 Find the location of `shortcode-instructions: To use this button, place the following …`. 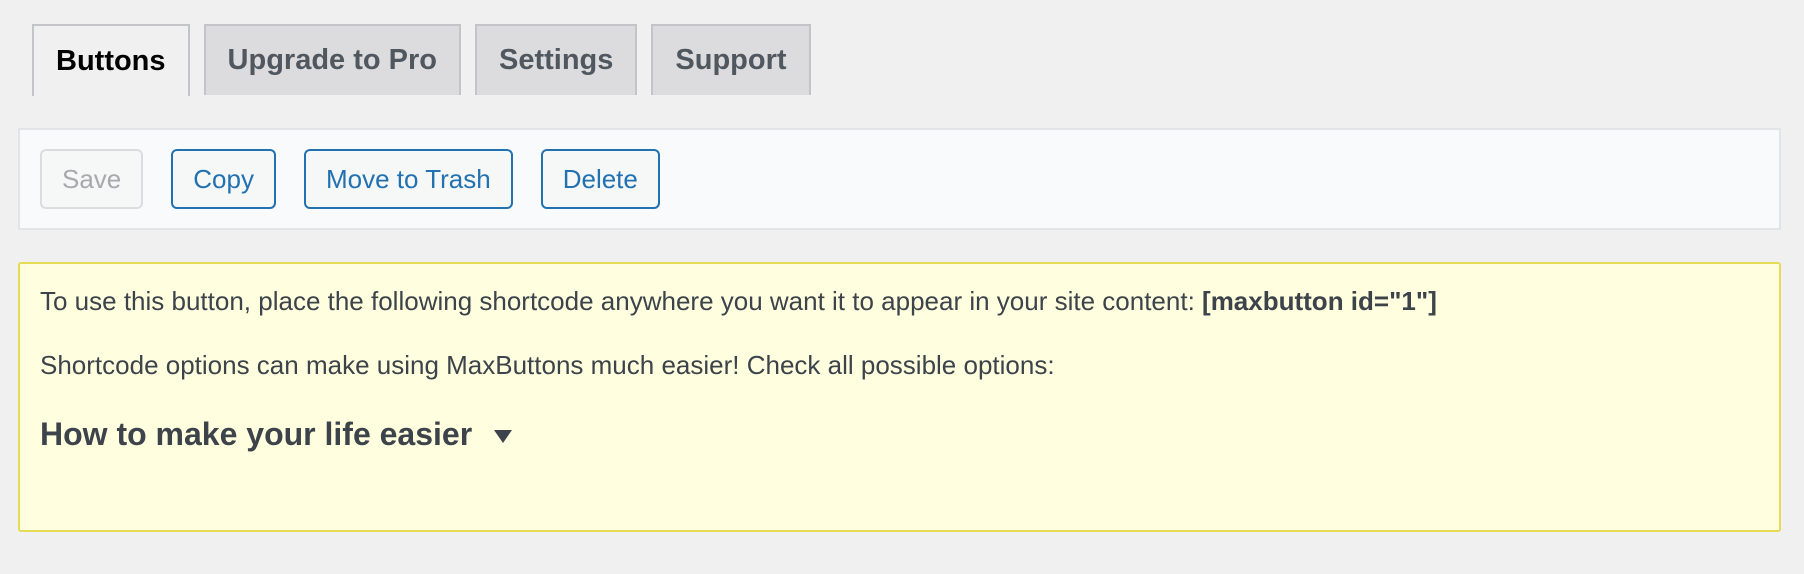

shortcode-instructions: To use this button, place the following … is located at coordinates (899, 301).